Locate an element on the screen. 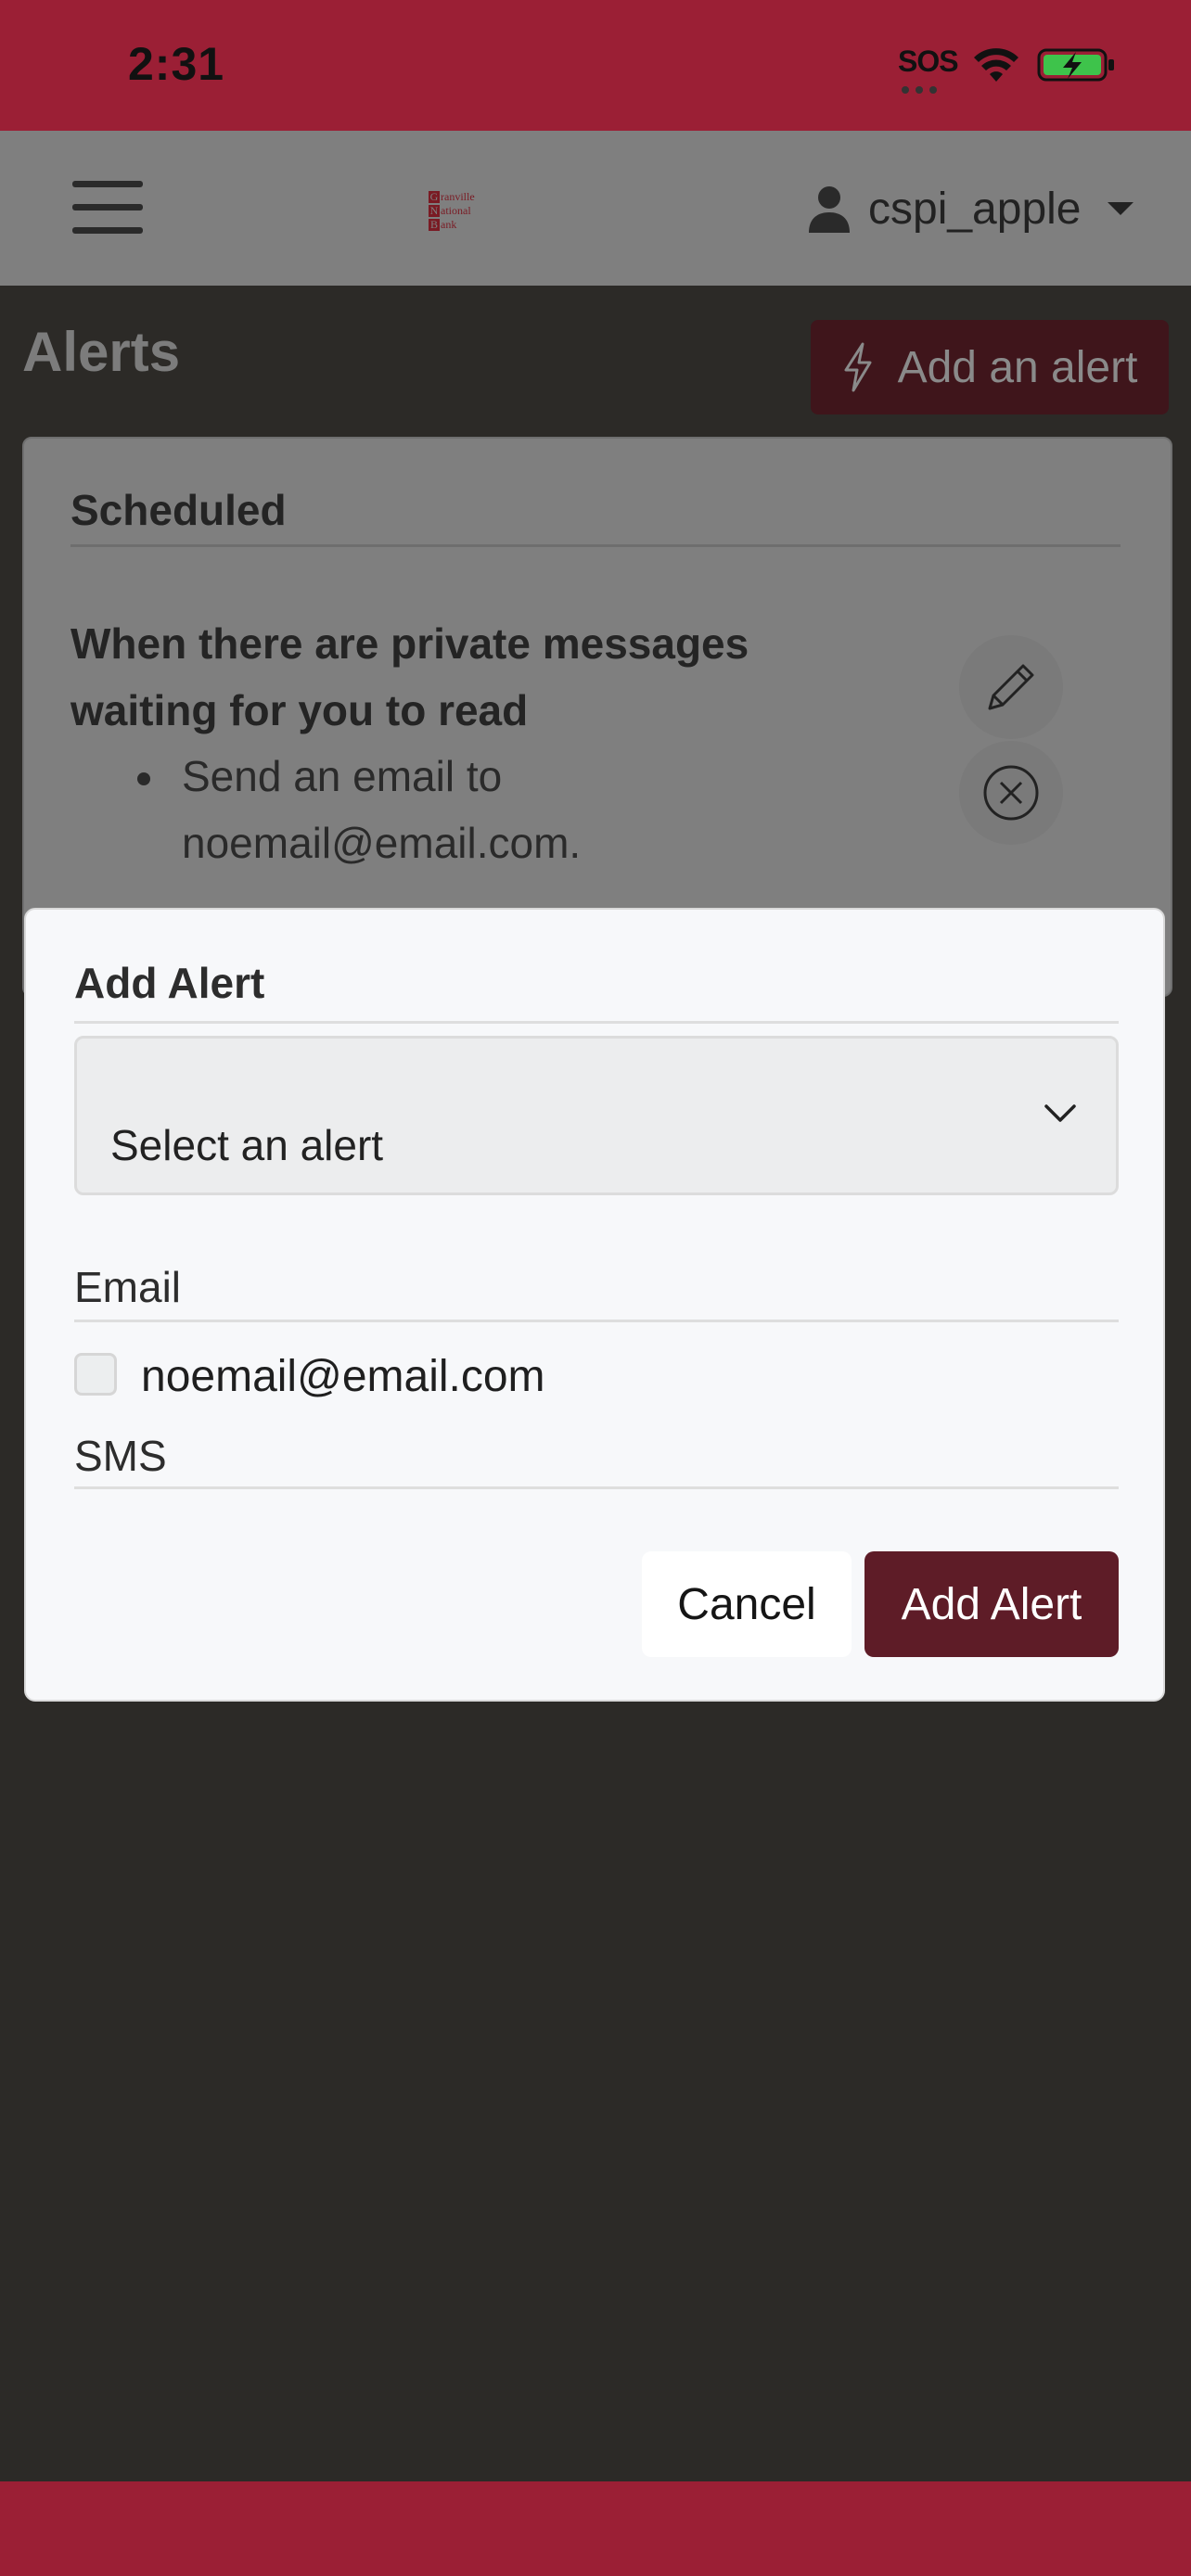  alert-type-select: Select an alert is located at coordinates (597, 1116).